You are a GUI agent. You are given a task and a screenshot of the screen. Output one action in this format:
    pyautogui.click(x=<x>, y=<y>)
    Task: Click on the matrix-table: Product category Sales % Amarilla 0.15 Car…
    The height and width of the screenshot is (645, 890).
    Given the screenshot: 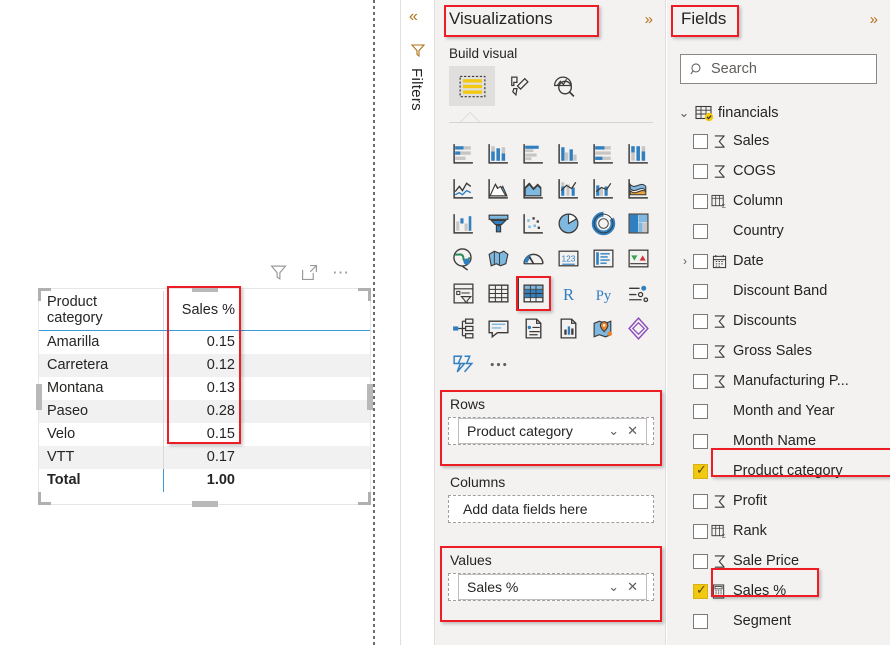 What is the action you would take?
    pyautogui.click(x=204, y=391)
    